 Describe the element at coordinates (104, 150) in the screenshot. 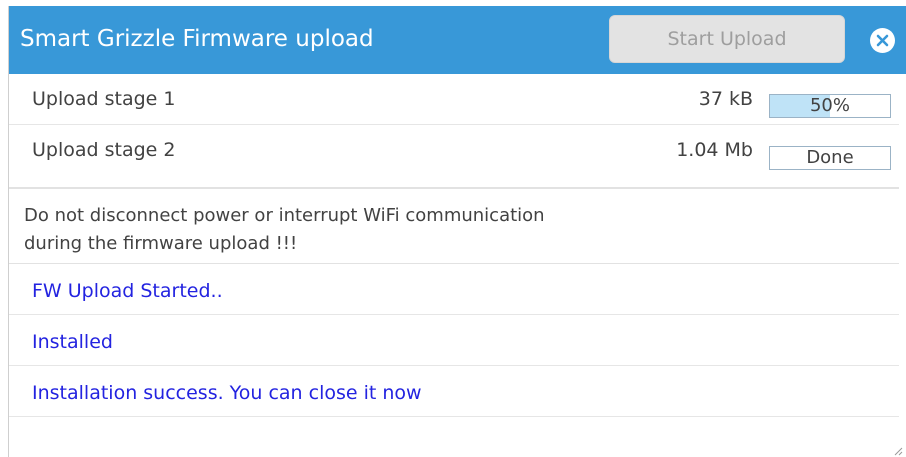

I see `stage-label: Upload stage 2` at that location.